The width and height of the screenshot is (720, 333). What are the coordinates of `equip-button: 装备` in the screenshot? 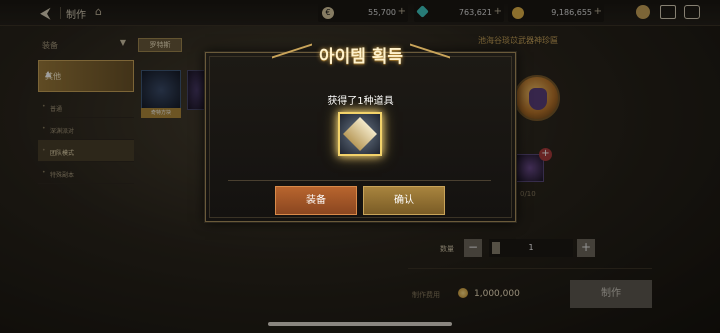 It's located at (316, 200).